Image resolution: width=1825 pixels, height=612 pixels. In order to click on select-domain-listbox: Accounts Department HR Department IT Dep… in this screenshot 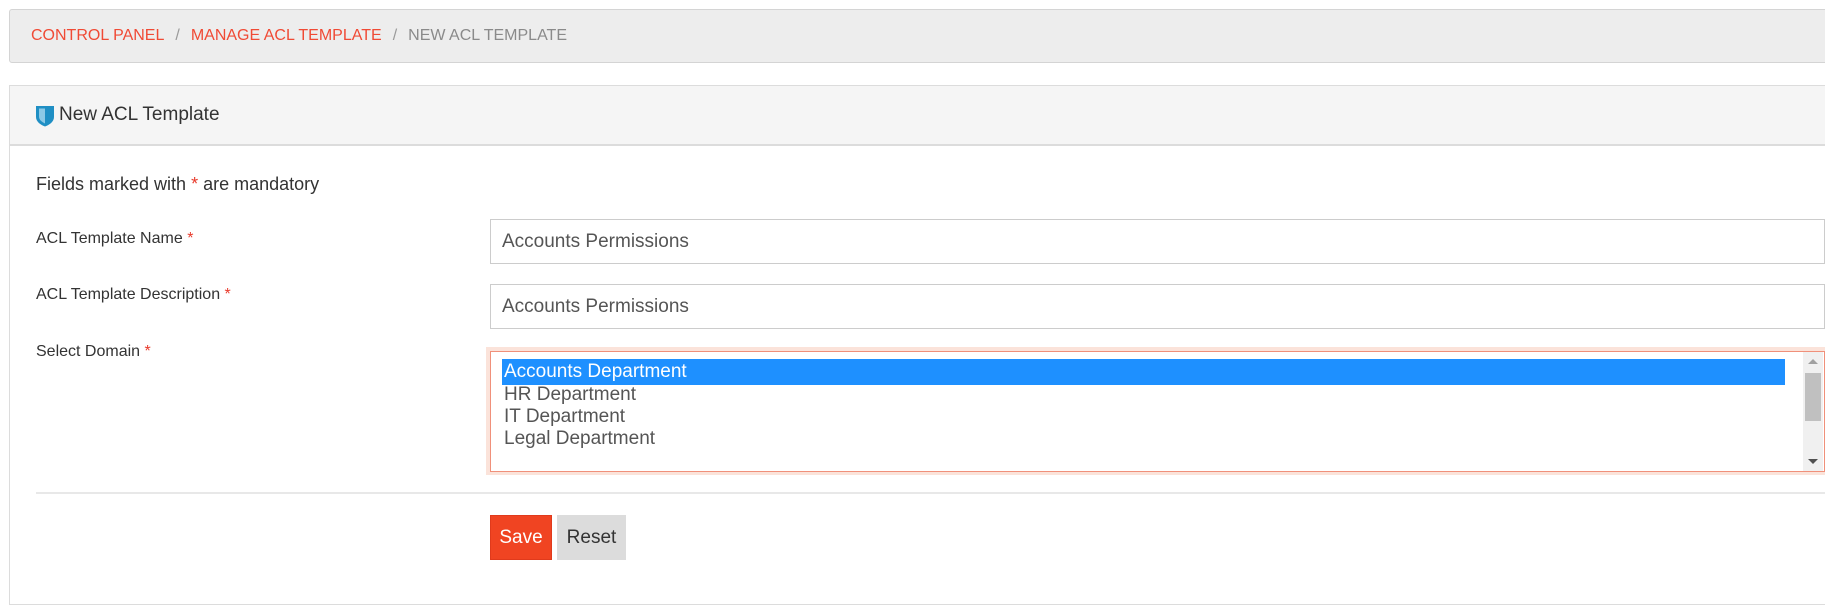, I will do `click(1157, 411)`.